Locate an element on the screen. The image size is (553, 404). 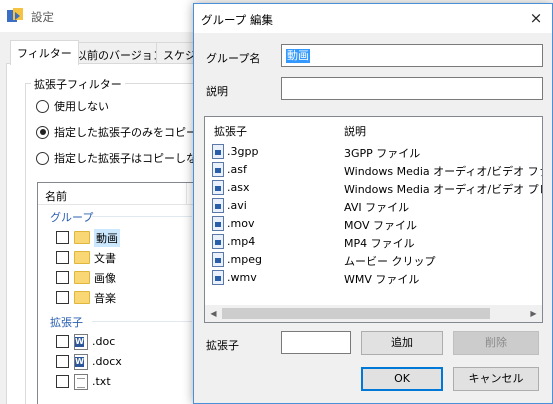
text-document-icon is located at coordinates (81, 381).